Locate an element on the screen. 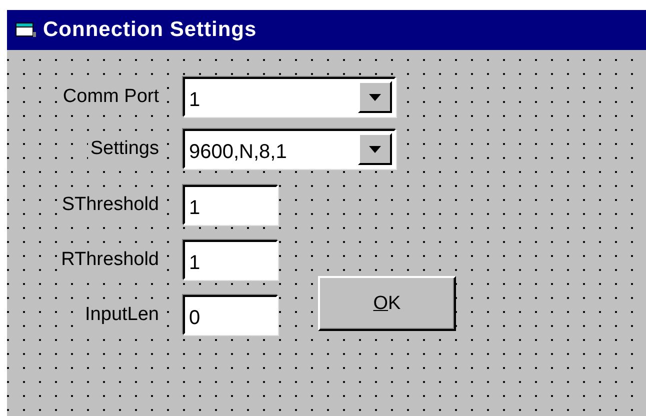 The height and width of the screenshot is (416, 646). ok-button: OK is located at coordinates (387, 303).